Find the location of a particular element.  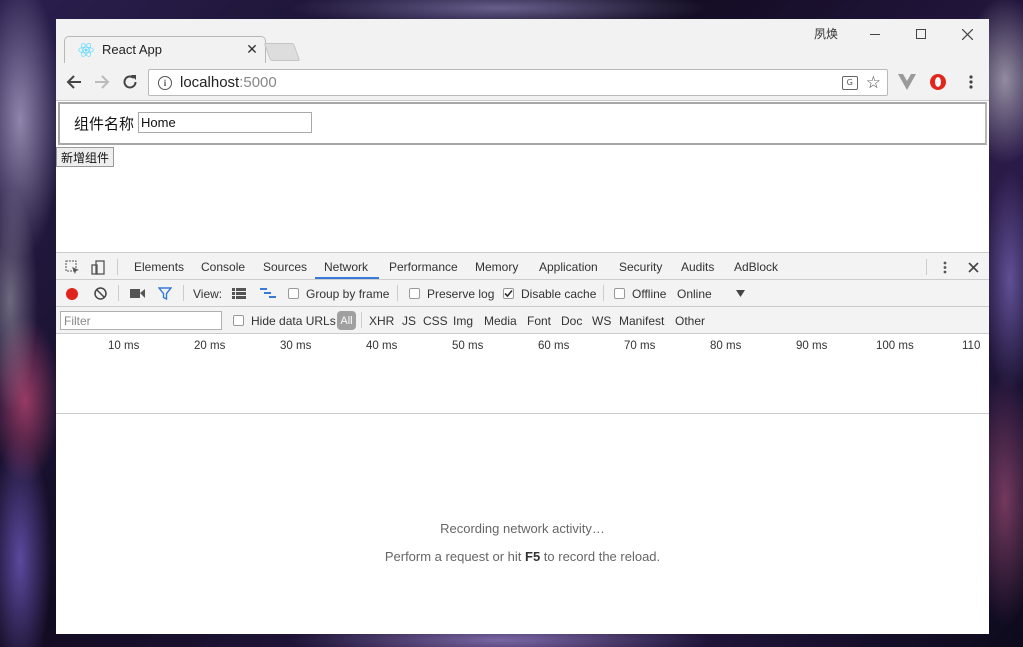

back-button is located at coordinates (74, 82).